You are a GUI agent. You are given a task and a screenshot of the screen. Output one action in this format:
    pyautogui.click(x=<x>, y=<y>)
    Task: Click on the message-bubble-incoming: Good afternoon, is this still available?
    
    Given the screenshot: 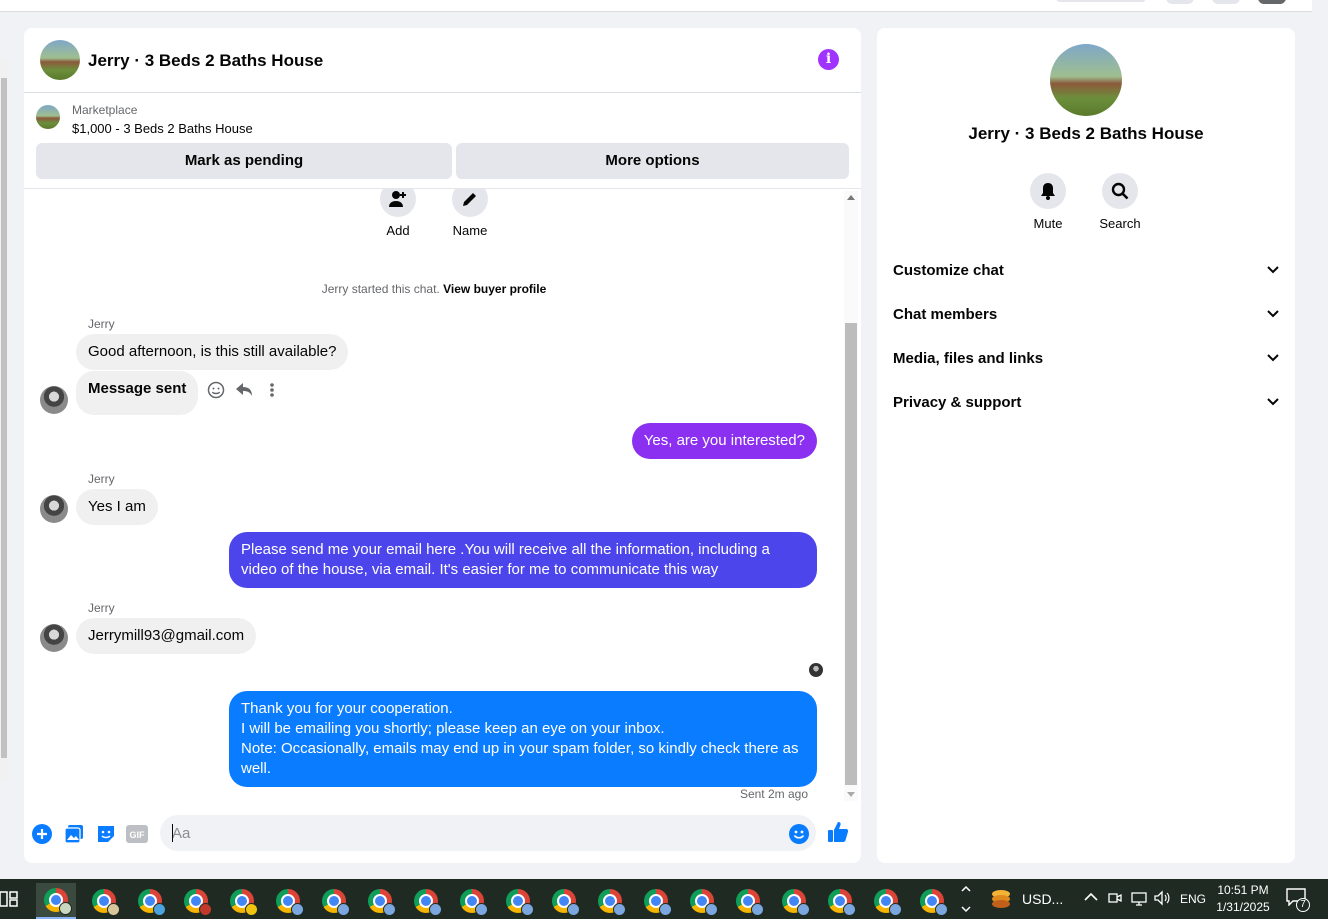 What is the action you would take?
    pyautogui.click(x=212, y=352)
    